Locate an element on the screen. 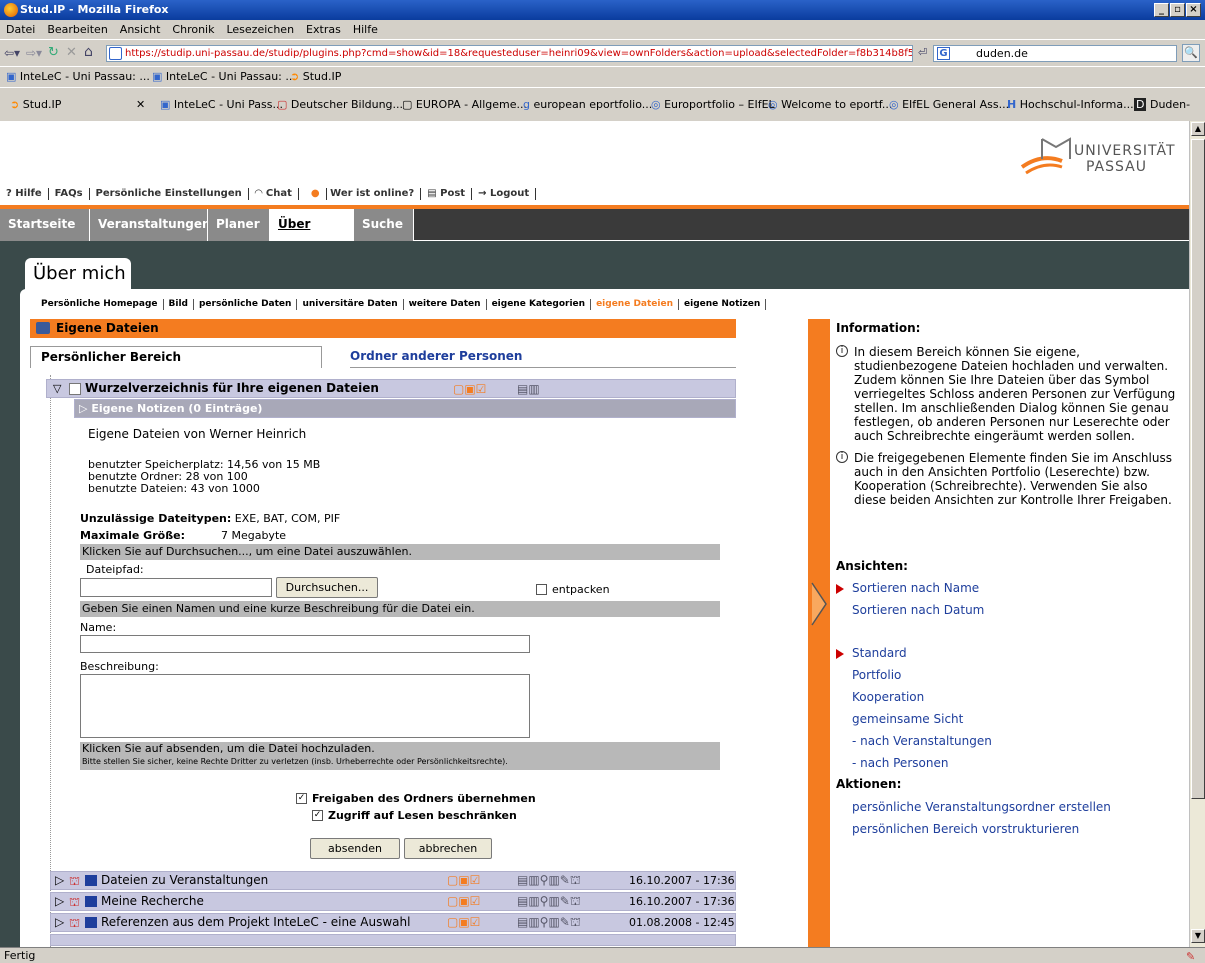  share-checkbox: ✓ is located at coordinates (301, 798).